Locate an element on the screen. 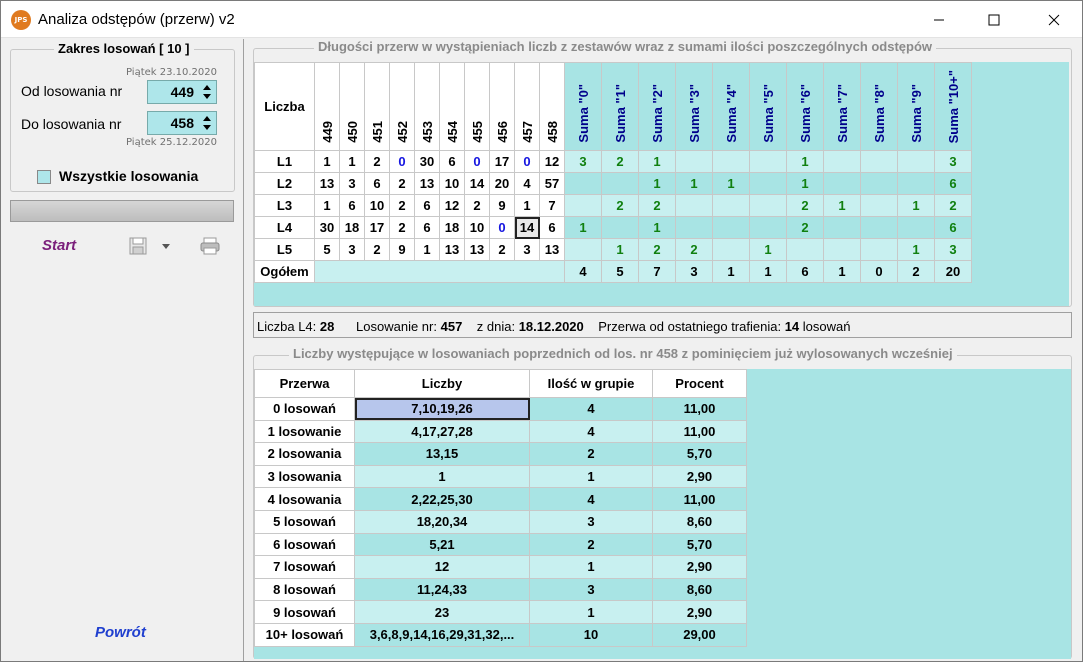  gap-cell: 11,24,33 is located at coordinates (442, 589).